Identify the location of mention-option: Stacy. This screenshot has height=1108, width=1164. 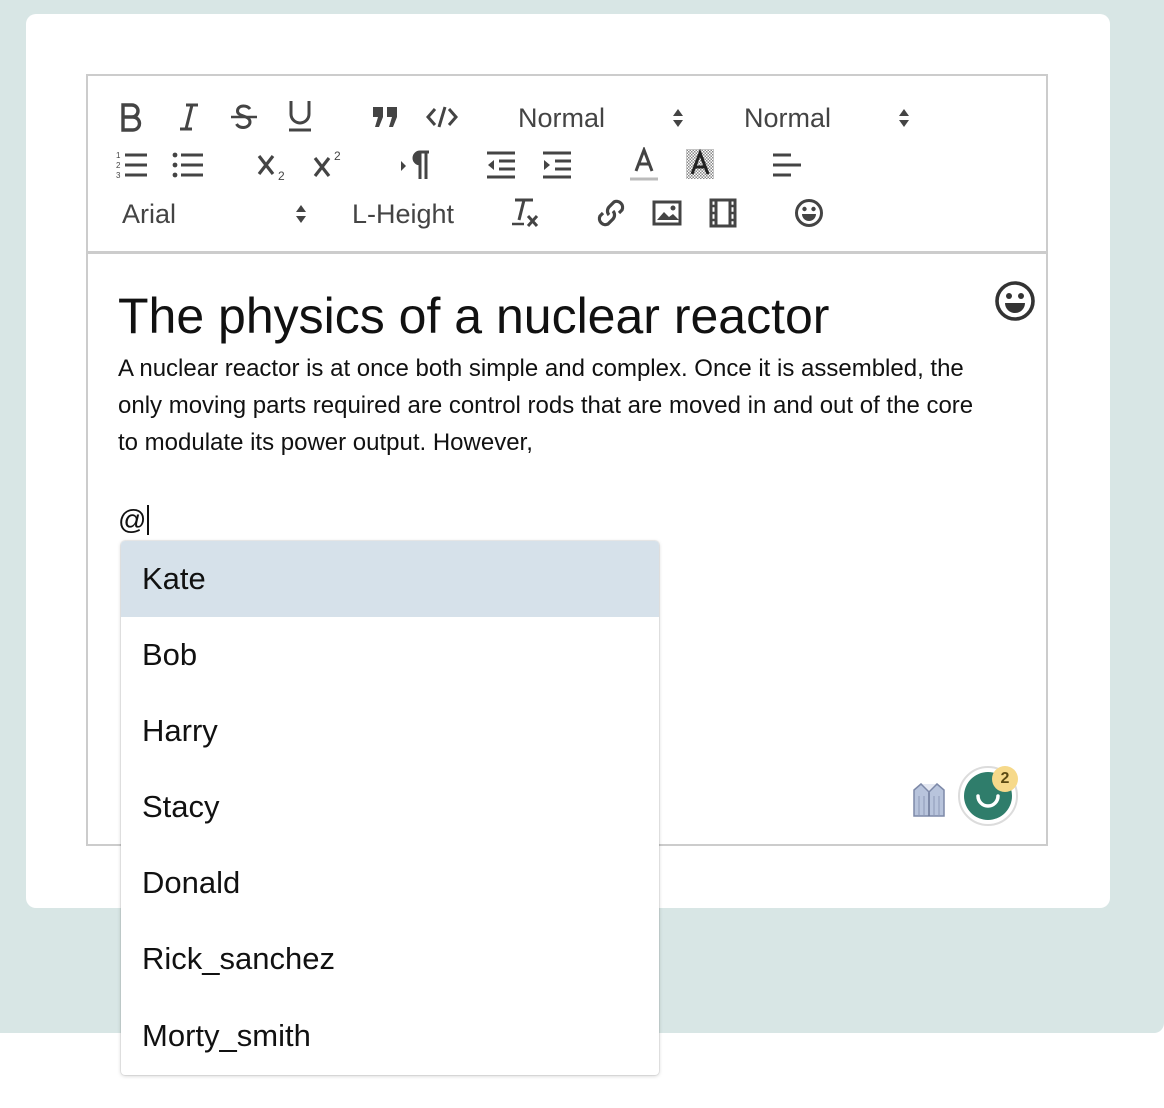
(390, 807).